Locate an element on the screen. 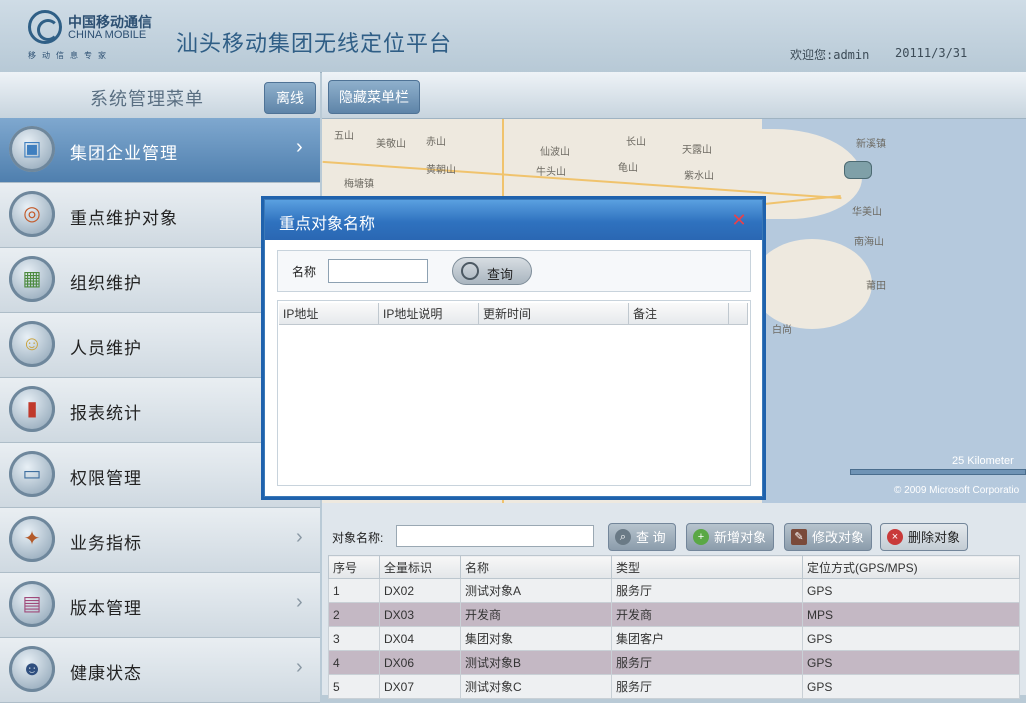 The height and width of the screenshot is (703, 1026). table-cell: 3 is located at coordinates (354, 638).